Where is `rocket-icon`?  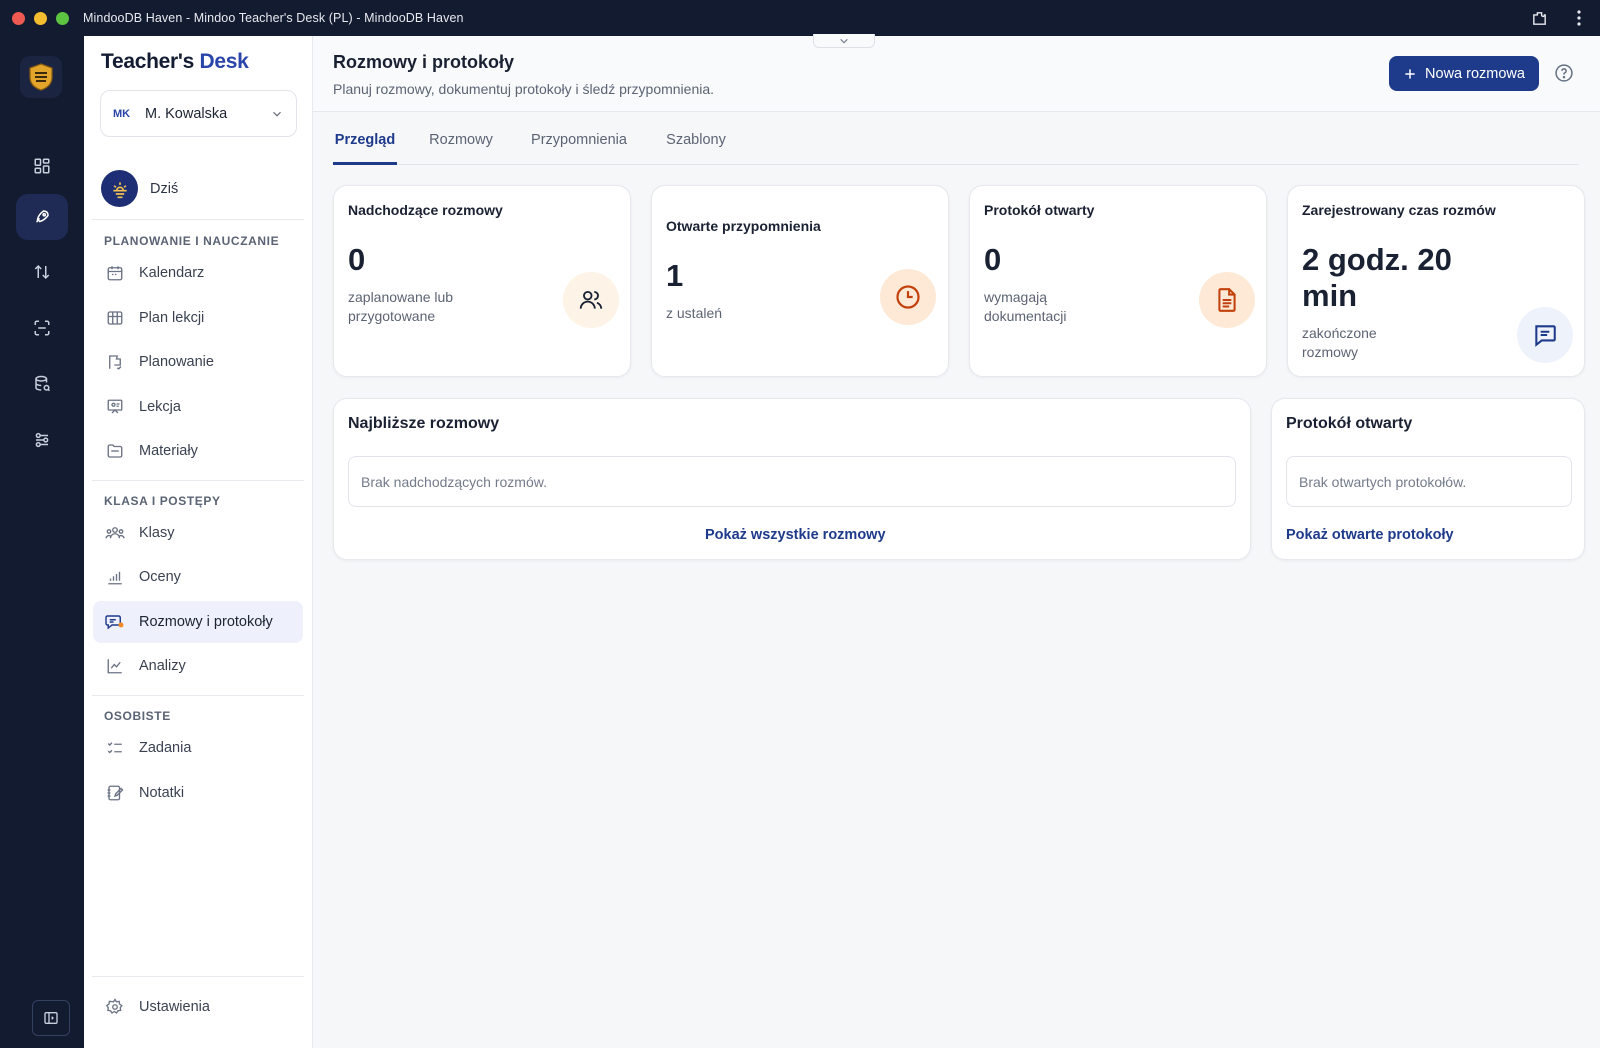
rocket-icon is located at coordinates (42, 216).